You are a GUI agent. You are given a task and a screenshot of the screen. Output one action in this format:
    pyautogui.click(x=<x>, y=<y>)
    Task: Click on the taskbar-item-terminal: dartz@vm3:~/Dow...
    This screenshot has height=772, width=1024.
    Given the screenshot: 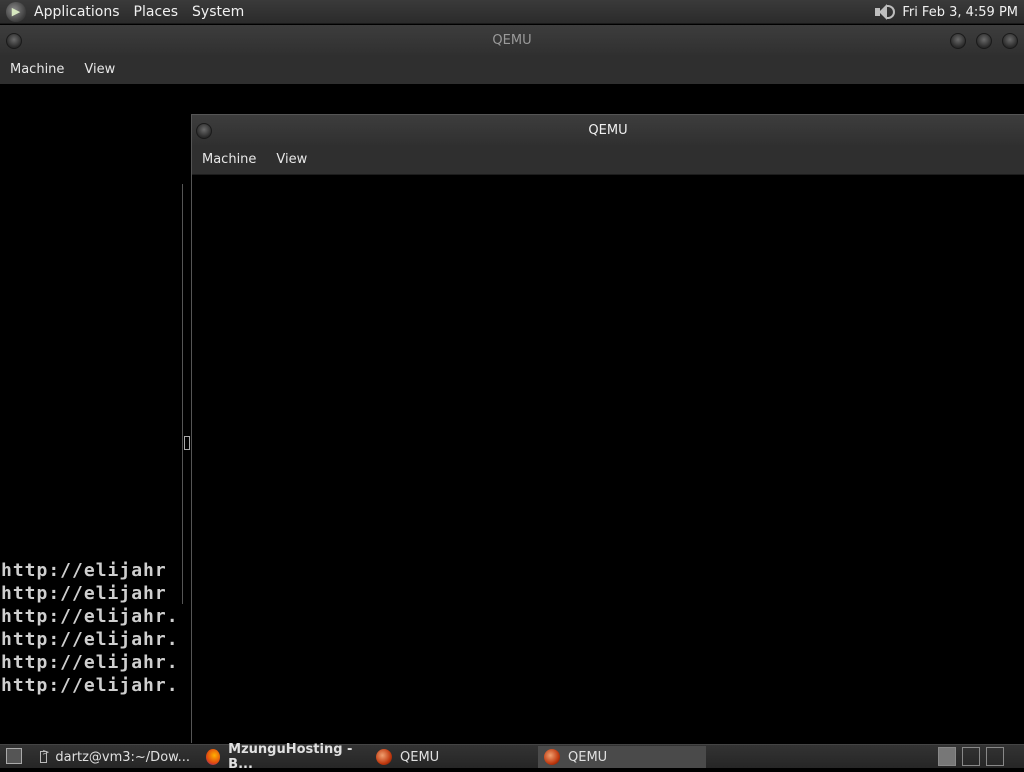 What is the action you would take?
    pyautogui.click(x=115, y=757)
    